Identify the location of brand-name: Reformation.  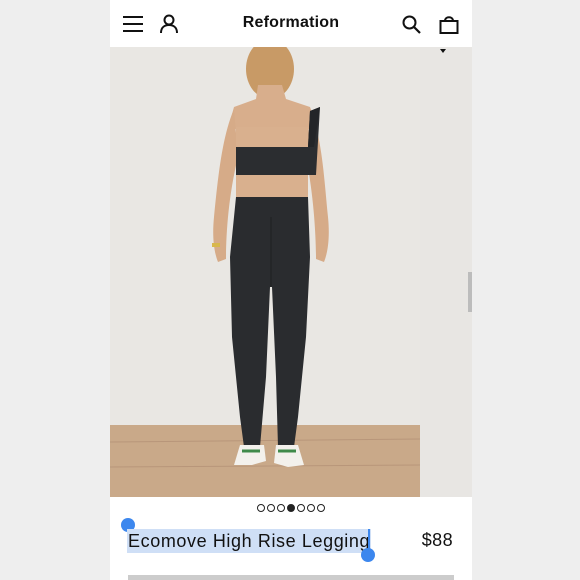
(291, 22).